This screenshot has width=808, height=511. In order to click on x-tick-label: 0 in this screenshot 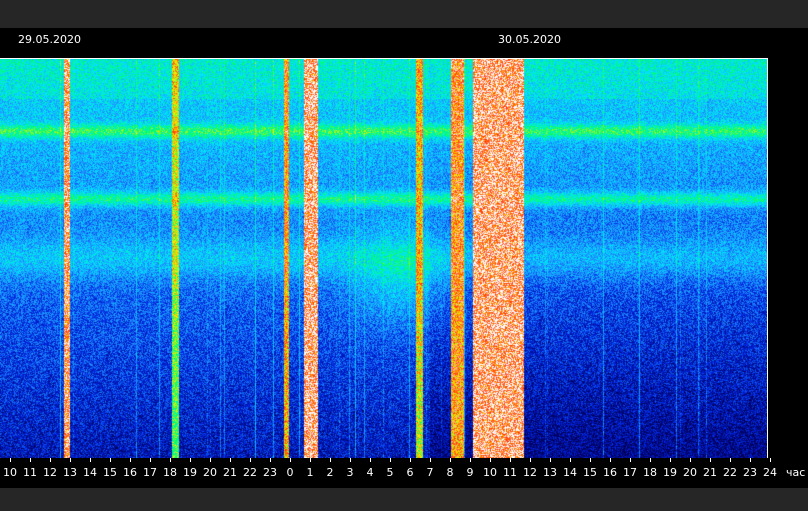, I will do `click(290, 472)`.